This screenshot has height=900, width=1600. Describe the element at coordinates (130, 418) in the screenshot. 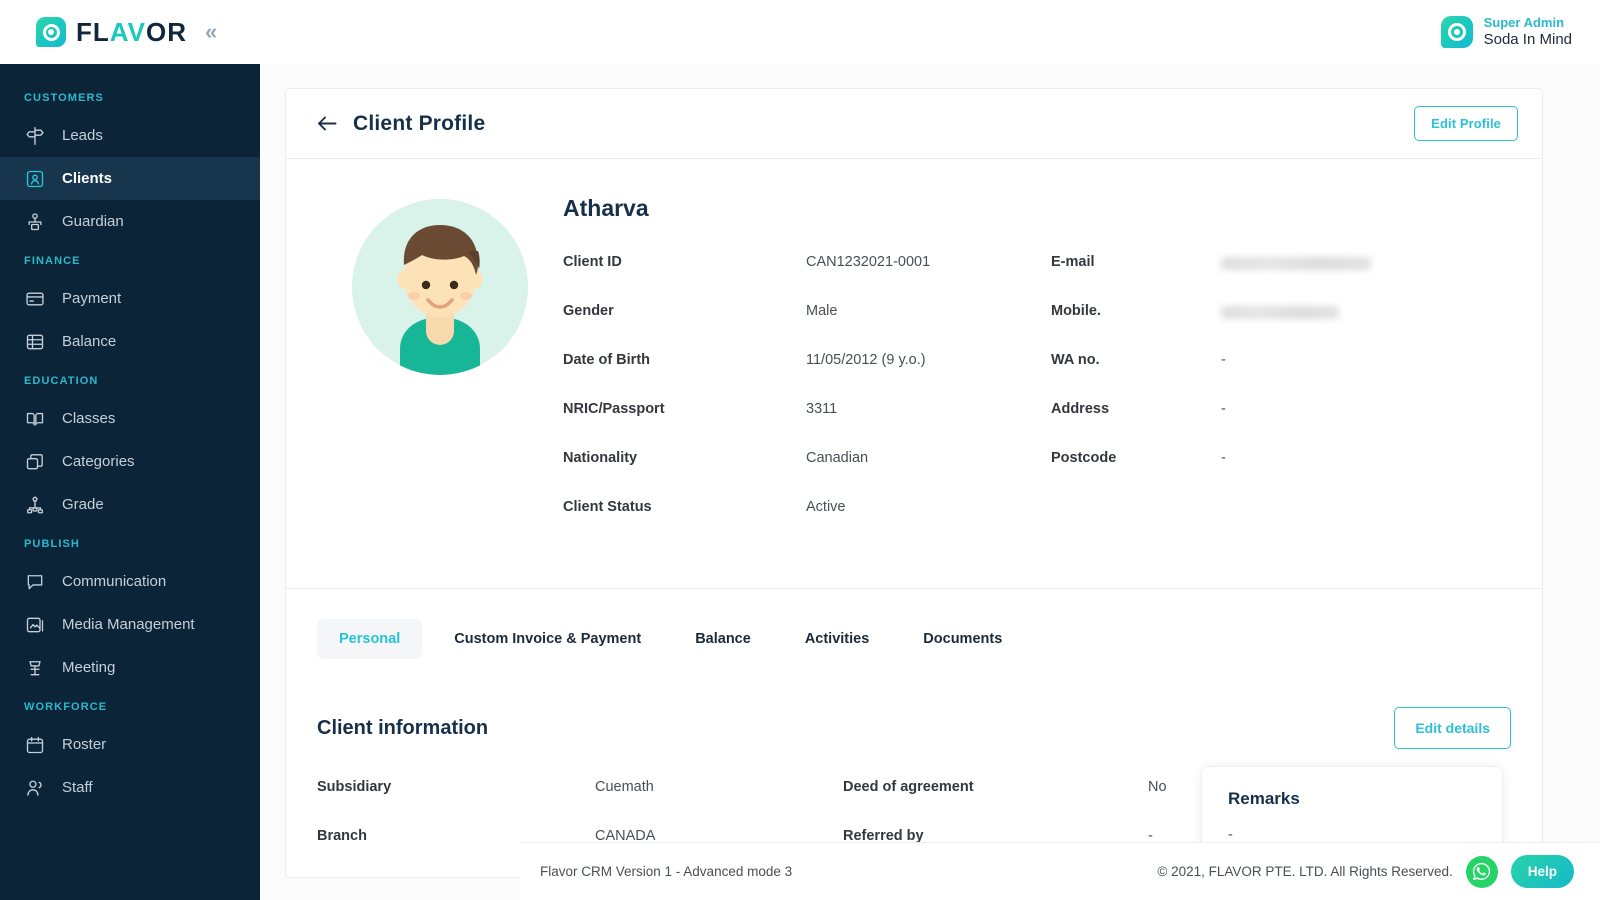

I see `sidebar-item-classes: Classes` at that location.